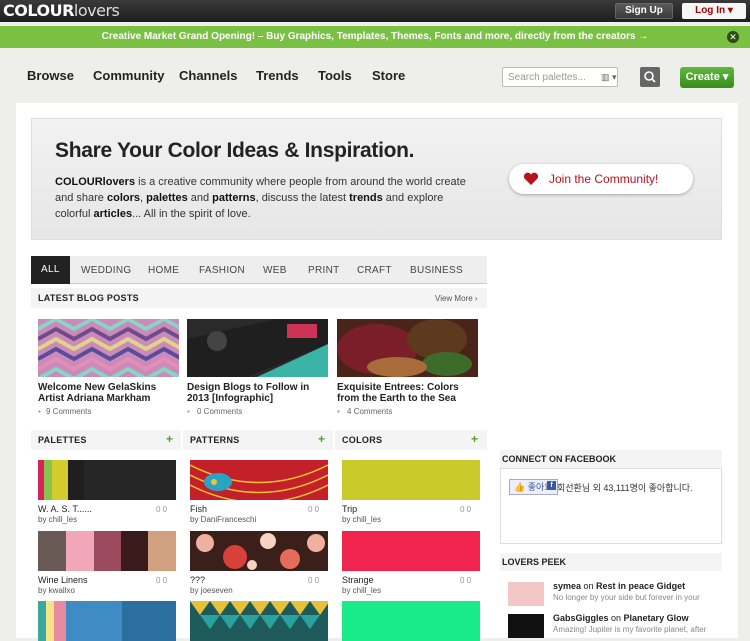 Image resolution: width=750 pixels, height=641 pixels. What do you see at coordinates (650, 77) in the screenshot?
I see `search-button` at bounding box center [650, 77].